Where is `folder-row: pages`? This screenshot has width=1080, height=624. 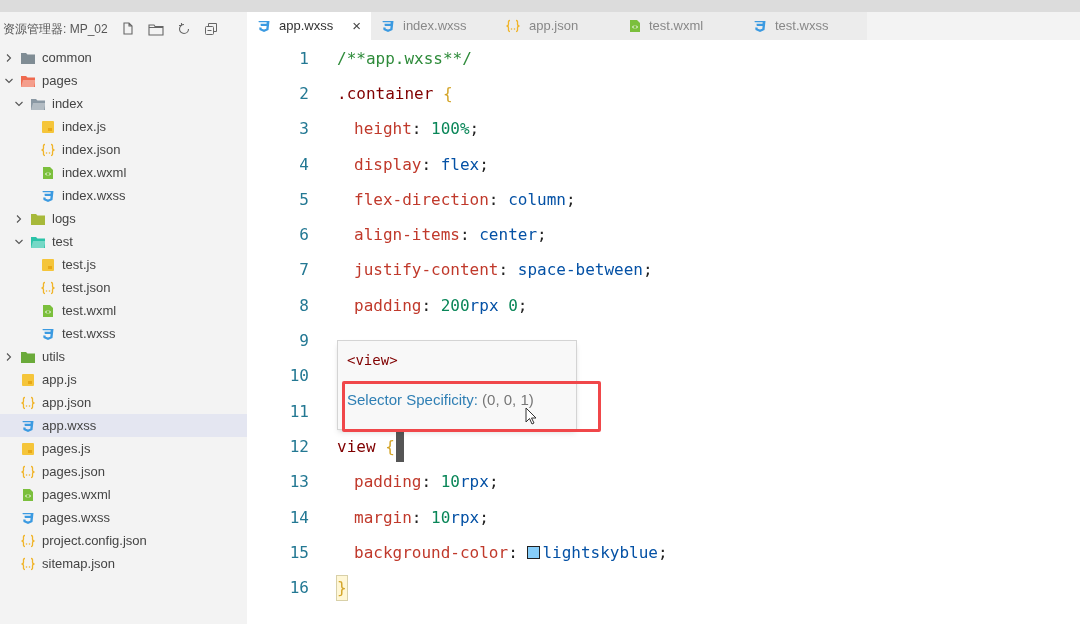
folder-row: pages is located at coordinates (123, 80).